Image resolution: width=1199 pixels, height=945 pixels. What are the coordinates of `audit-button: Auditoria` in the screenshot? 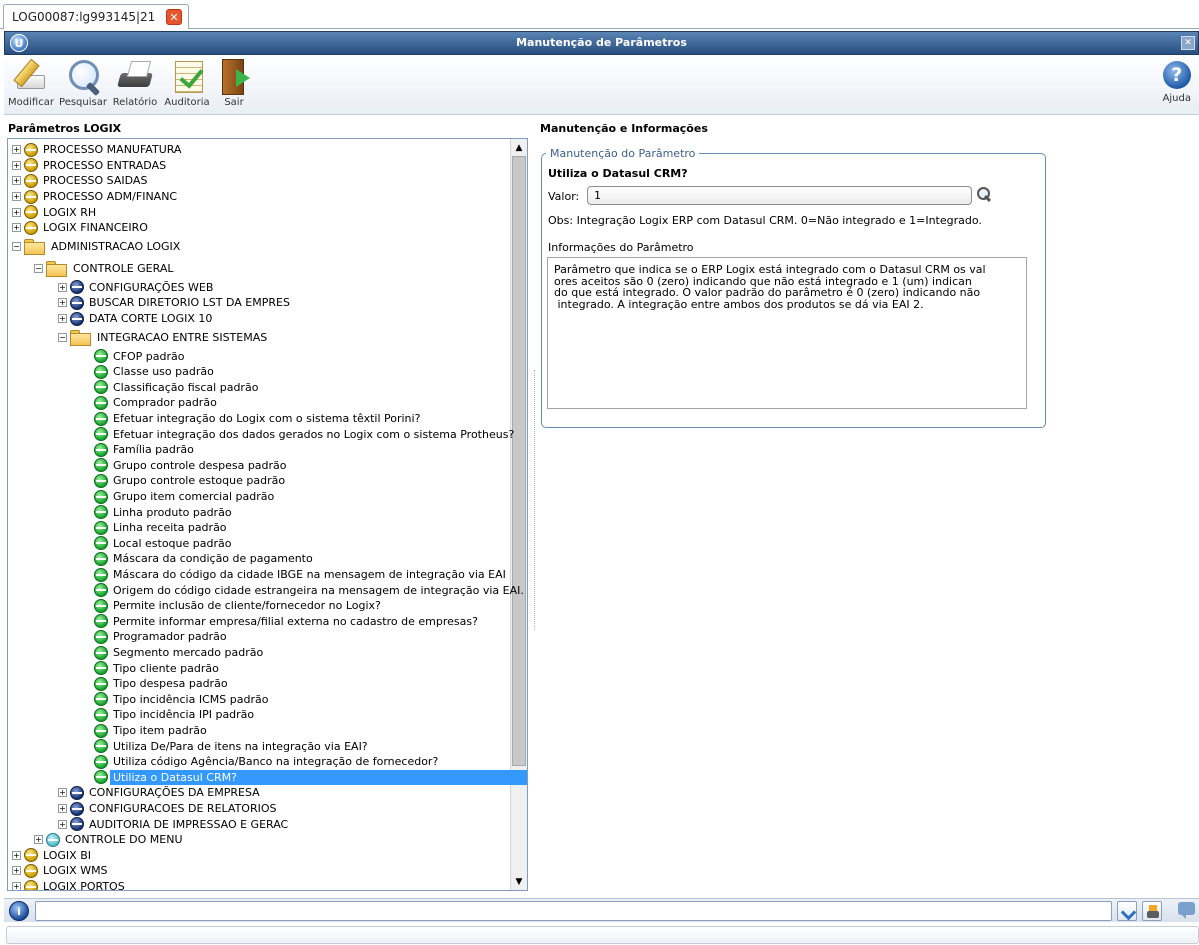 It's located at (187, 82).